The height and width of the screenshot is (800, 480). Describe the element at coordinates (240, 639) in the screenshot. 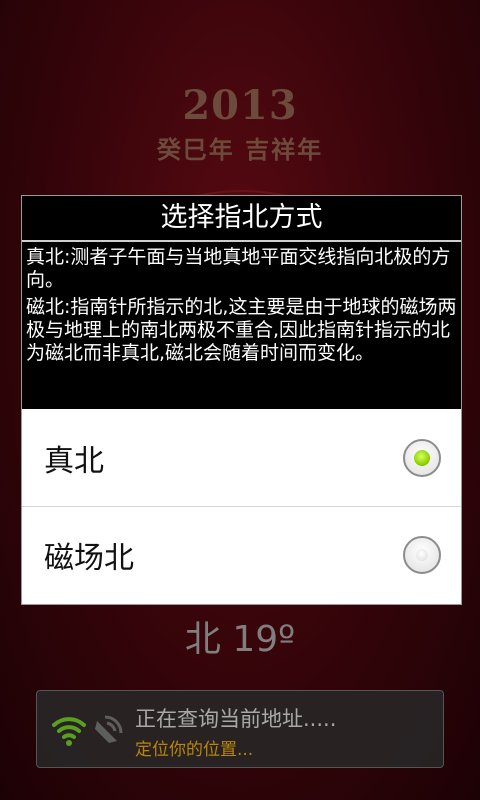

I see `compass-heading: 北 19º` at that location.